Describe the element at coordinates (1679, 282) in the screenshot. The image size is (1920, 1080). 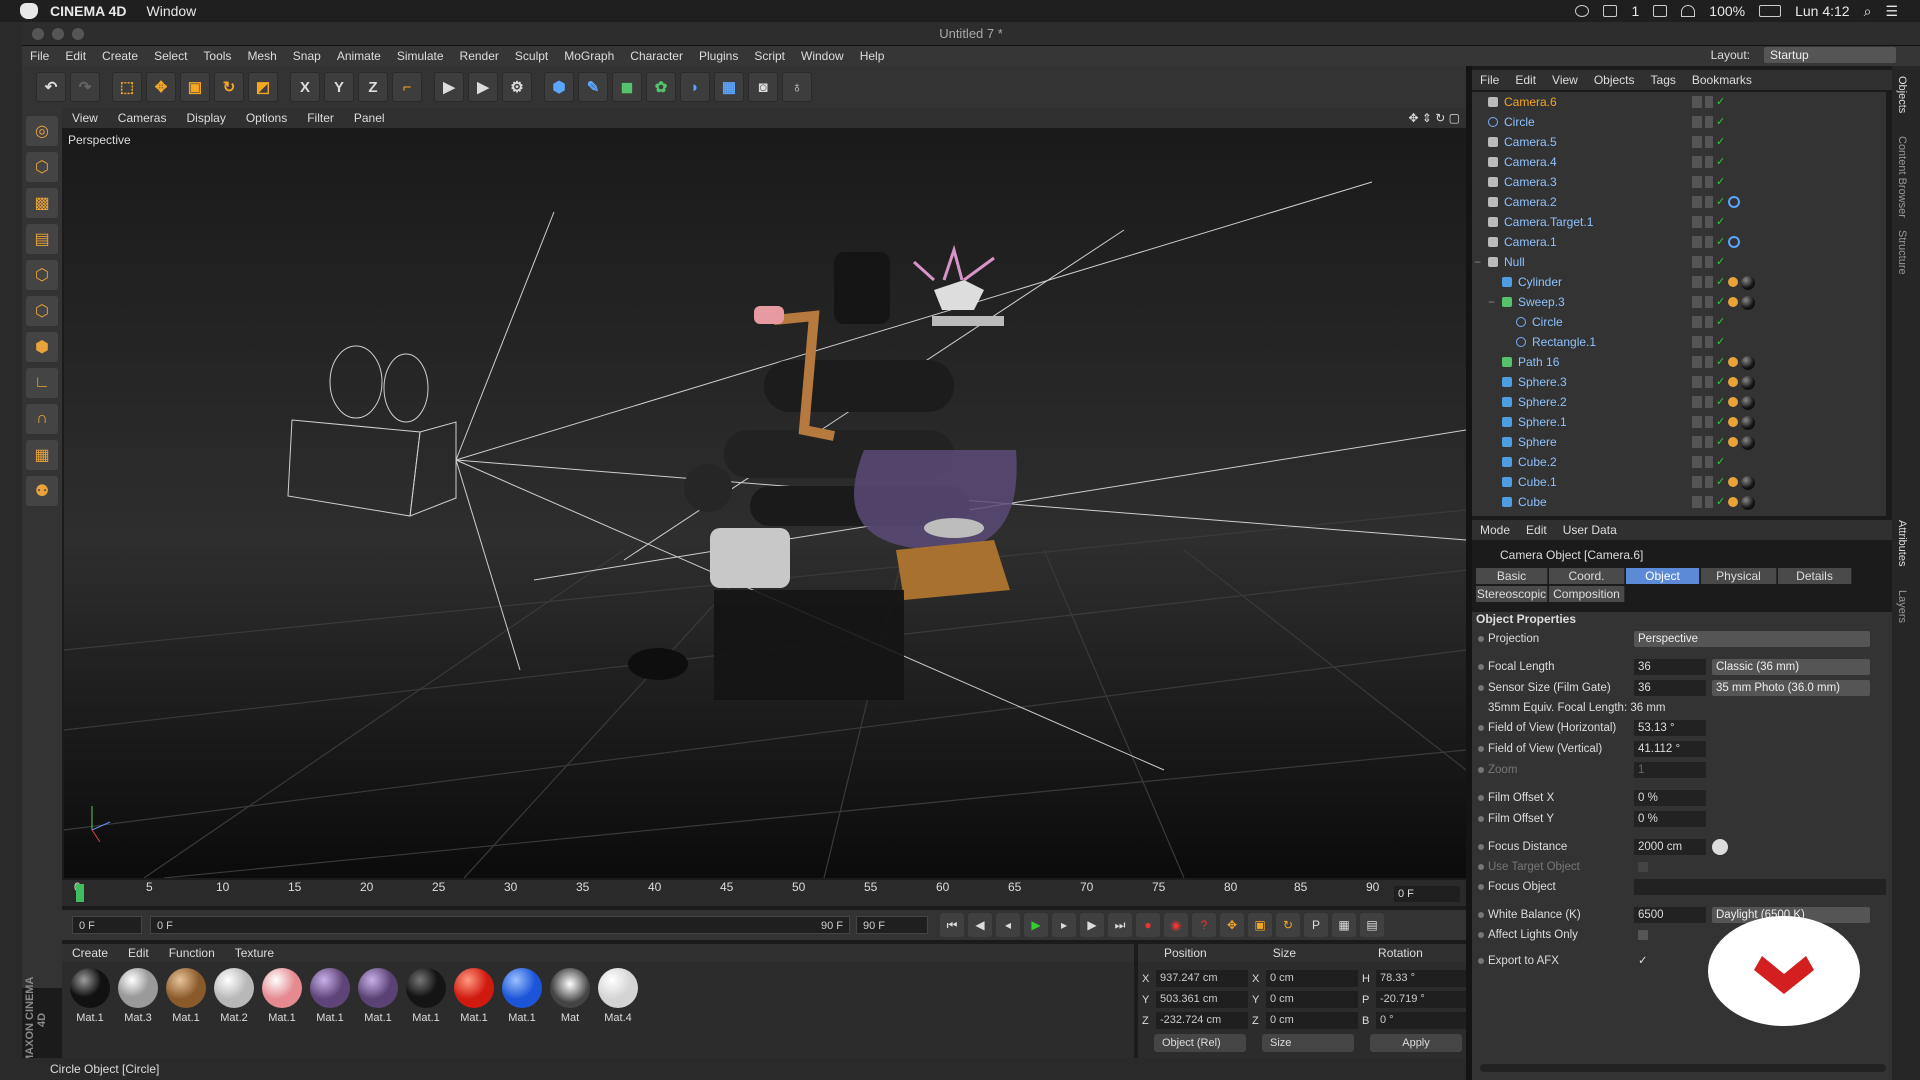
I see `object-row: Cylinder ✓` at that location.